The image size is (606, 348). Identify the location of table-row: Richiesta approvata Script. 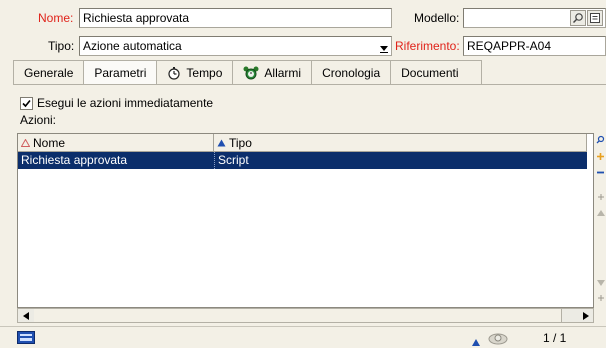
(302, 160).